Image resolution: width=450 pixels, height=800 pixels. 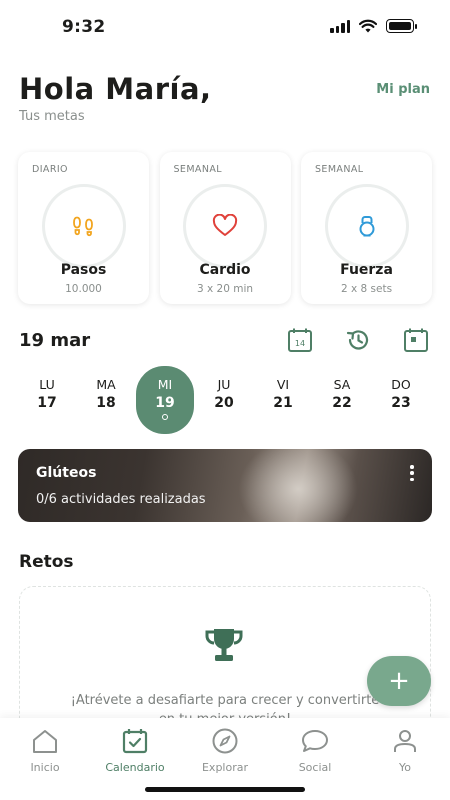 I want to click on footsteps-icon, so click(x=82, y=226).